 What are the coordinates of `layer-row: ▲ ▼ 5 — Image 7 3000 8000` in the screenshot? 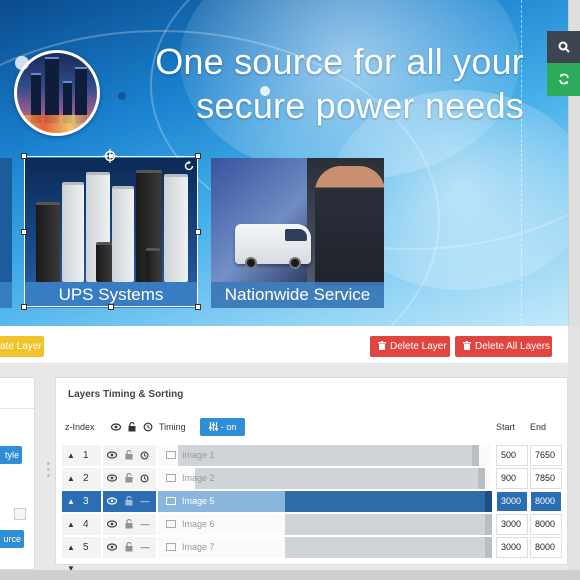 It's located at (312, 555).